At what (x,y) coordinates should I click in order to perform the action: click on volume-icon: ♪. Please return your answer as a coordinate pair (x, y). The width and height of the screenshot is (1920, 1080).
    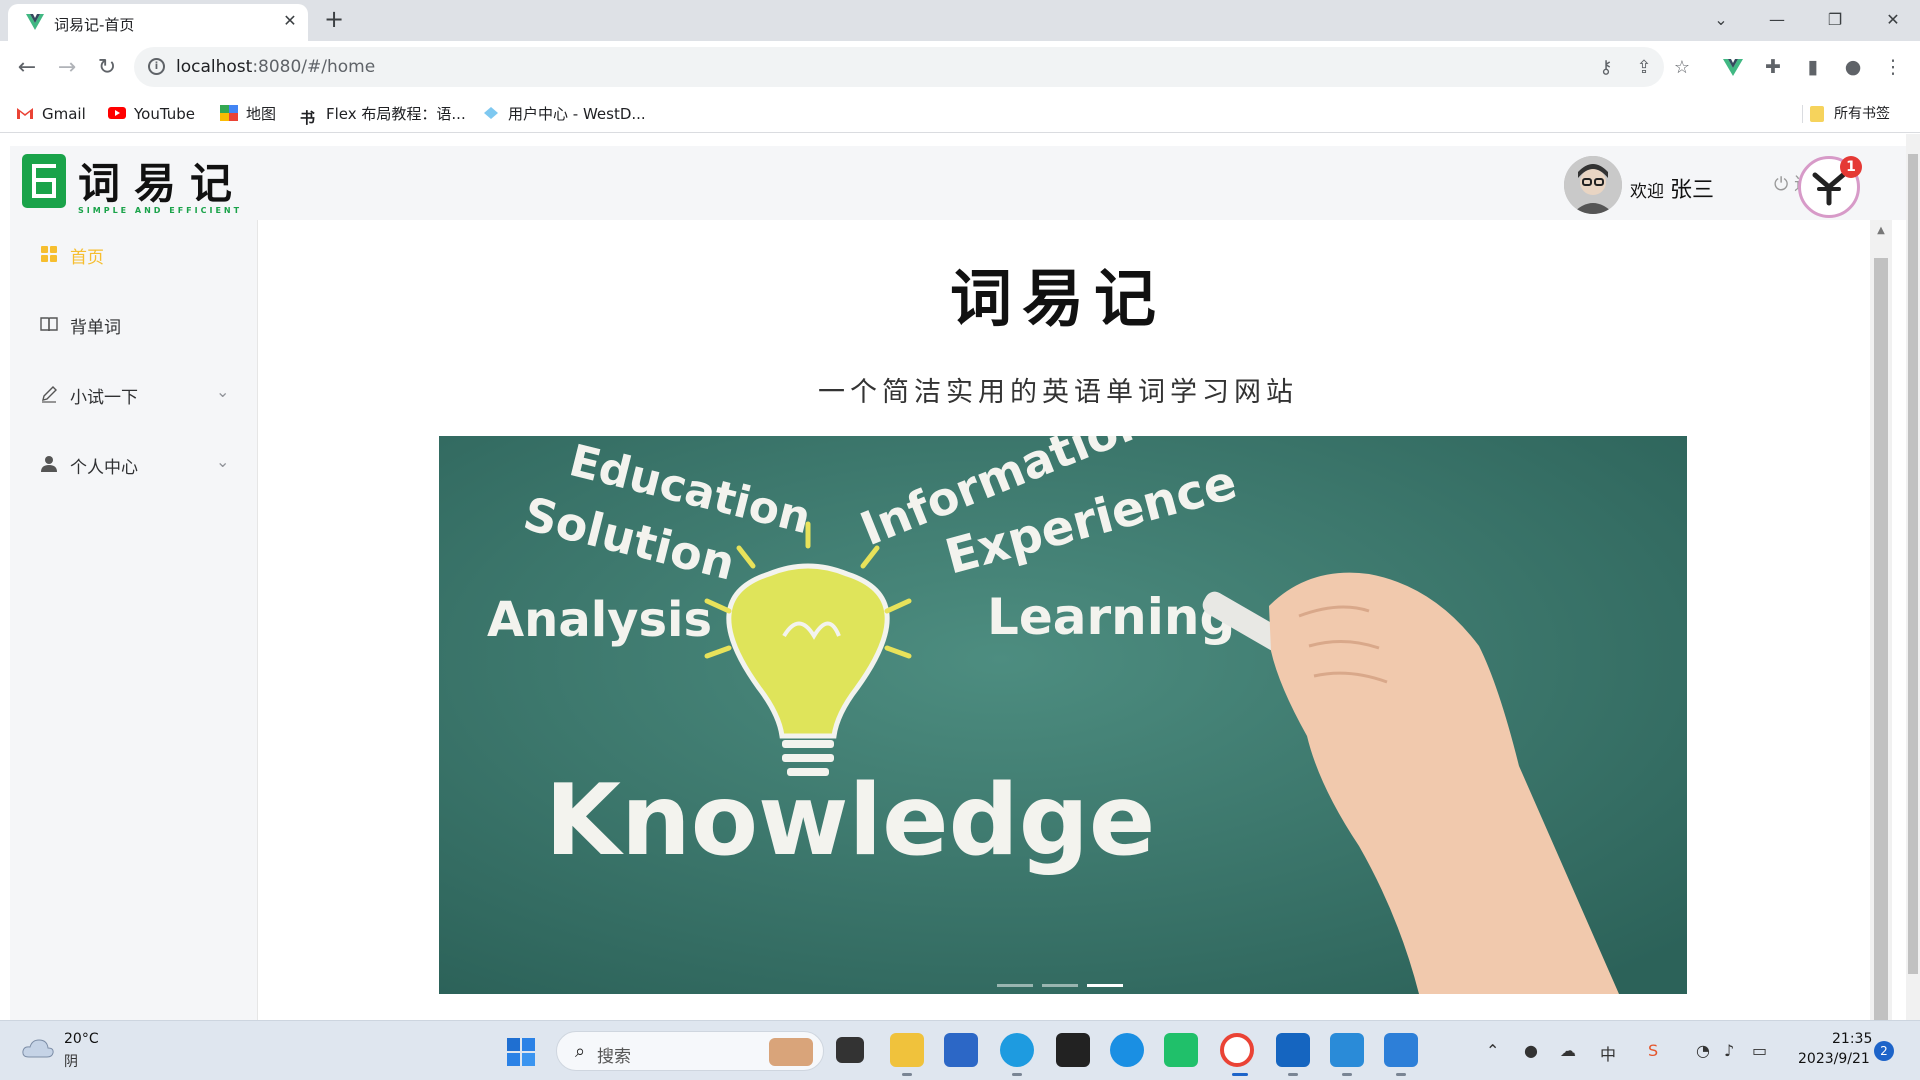
    Looking at the image, I should click on (1729, 1050).